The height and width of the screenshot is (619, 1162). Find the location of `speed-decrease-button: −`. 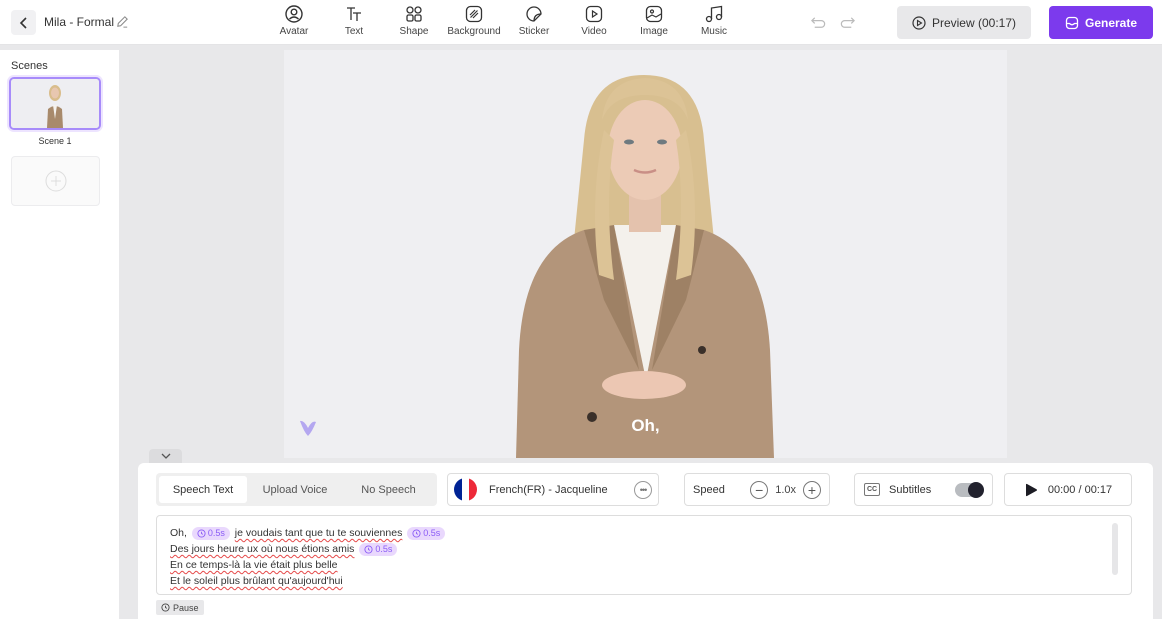

speed-decrease-button: − is located at coordinates (759, 489).